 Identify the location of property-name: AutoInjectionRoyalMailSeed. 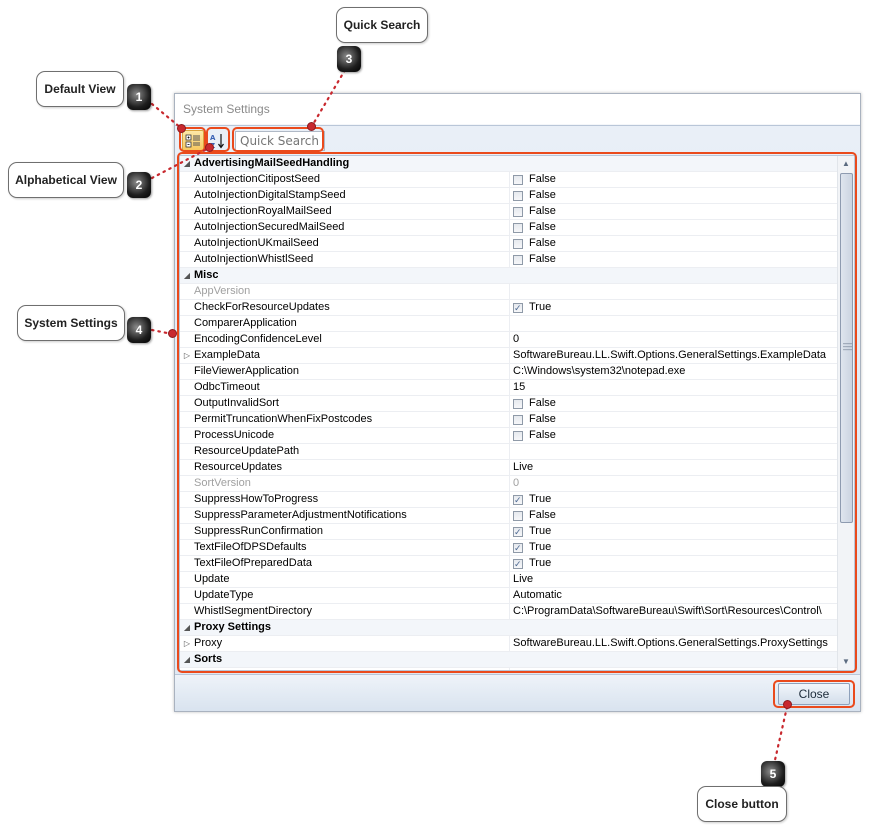
(352, 211).